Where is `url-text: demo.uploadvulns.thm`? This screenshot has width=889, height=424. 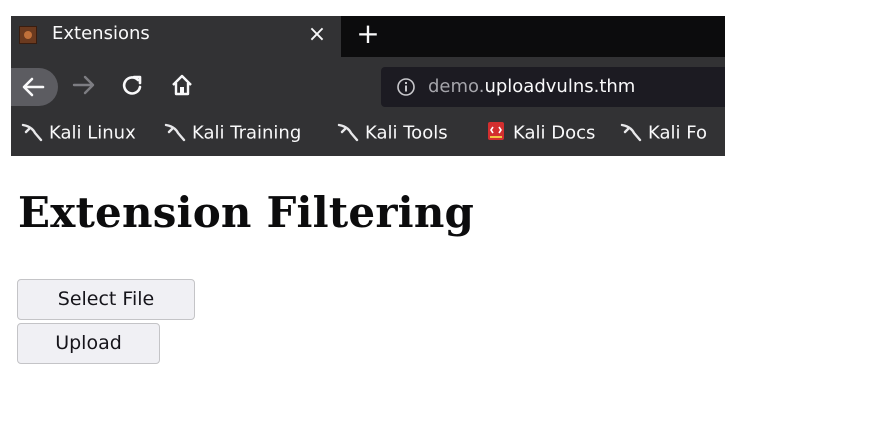
url-text: demo.uploadvulns.thm is located at coordinates (531, 86).